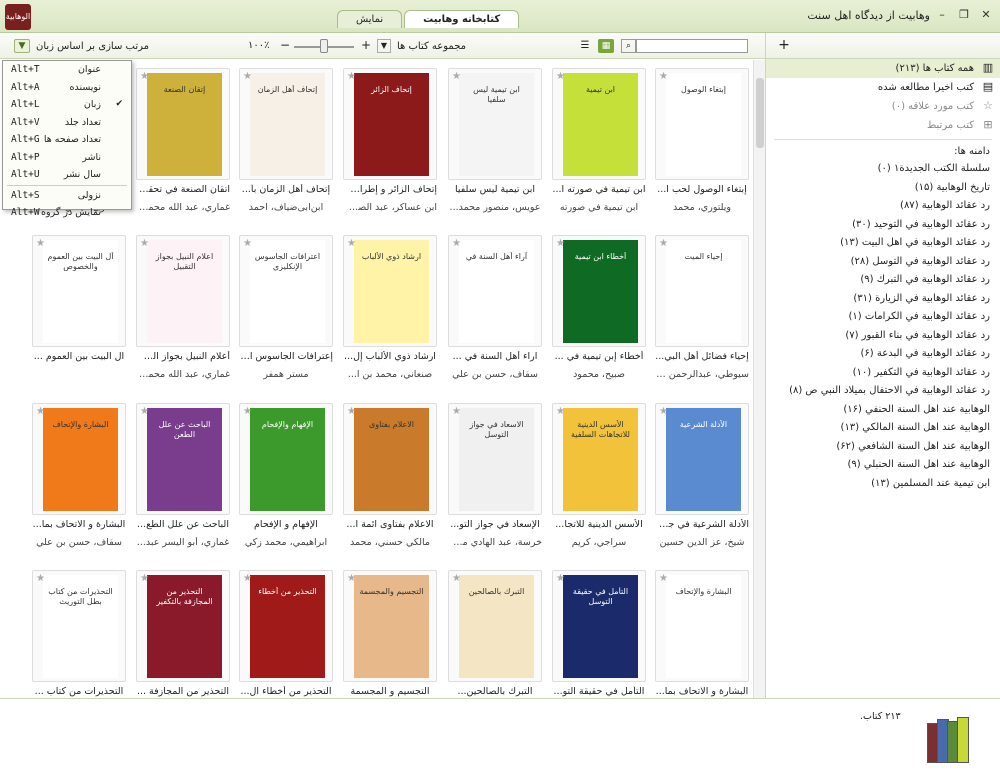 This screenshot has height=776, width=1000. Describe the element at coordinates (883, 354) in the screenshot. I see `tag-item: رد عقائد الوهابية في البدعة (۶)` at that location.